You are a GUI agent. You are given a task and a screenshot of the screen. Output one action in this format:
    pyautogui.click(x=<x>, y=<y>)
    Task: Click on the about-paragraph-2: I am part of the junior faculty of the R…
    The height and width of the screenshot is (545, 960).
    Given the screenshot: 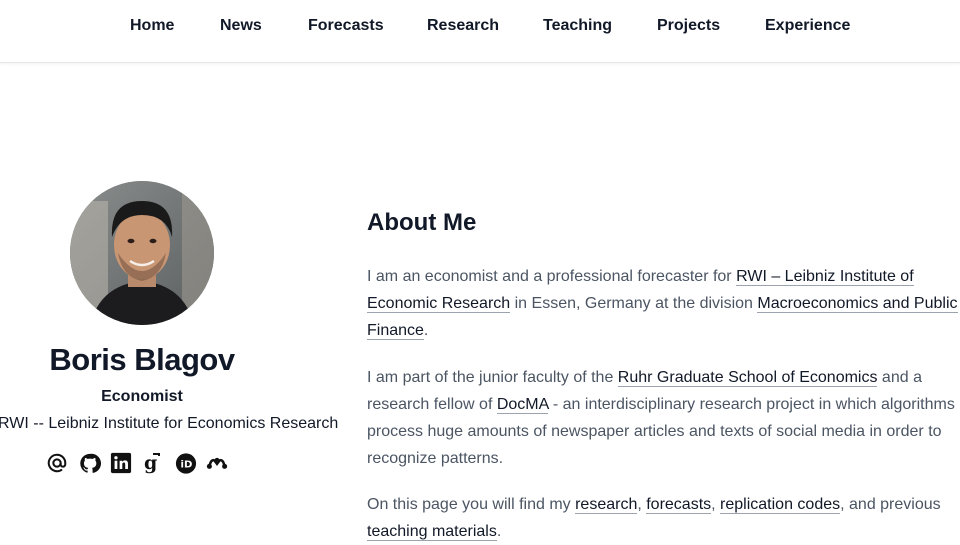 What is the action you would take?
    pyautogui.click(x=663, y=418)
    